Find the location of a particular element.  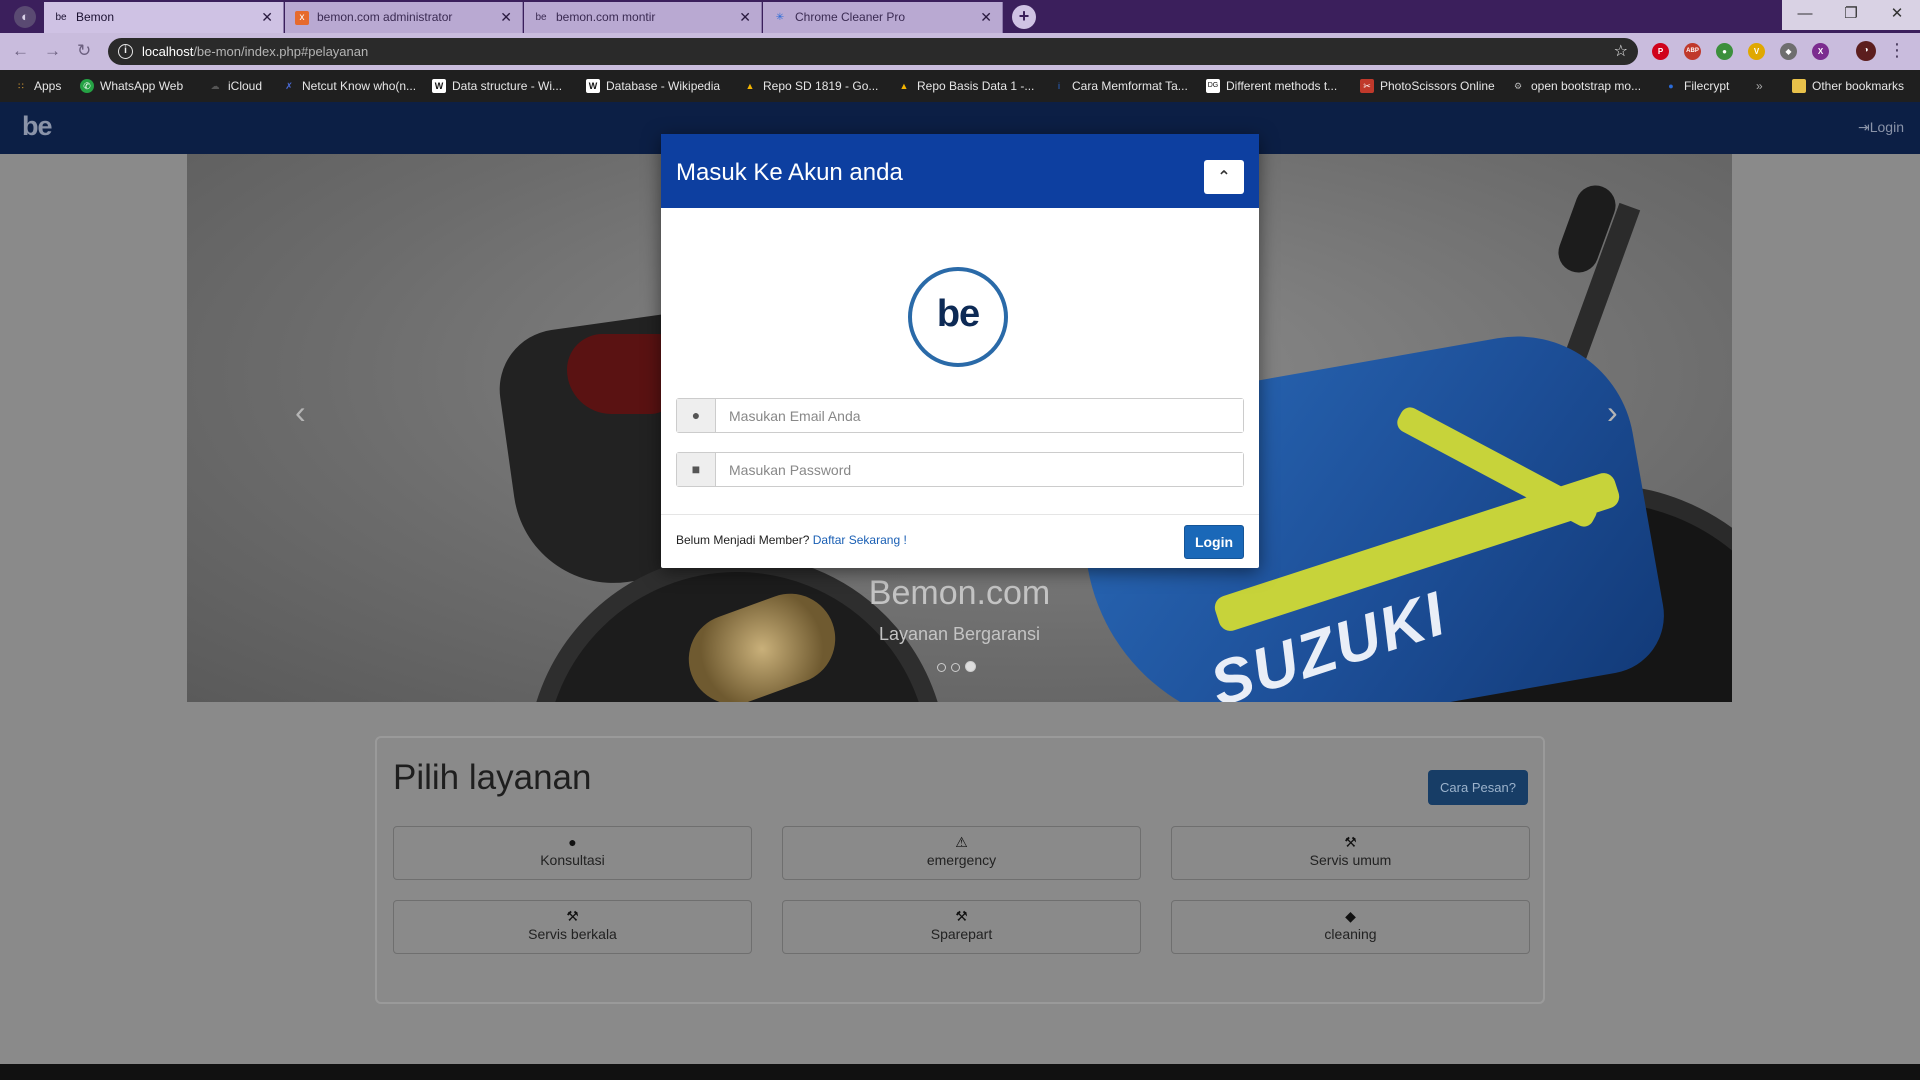

restore-button: ❐ is located at coordinates (1851, 15).